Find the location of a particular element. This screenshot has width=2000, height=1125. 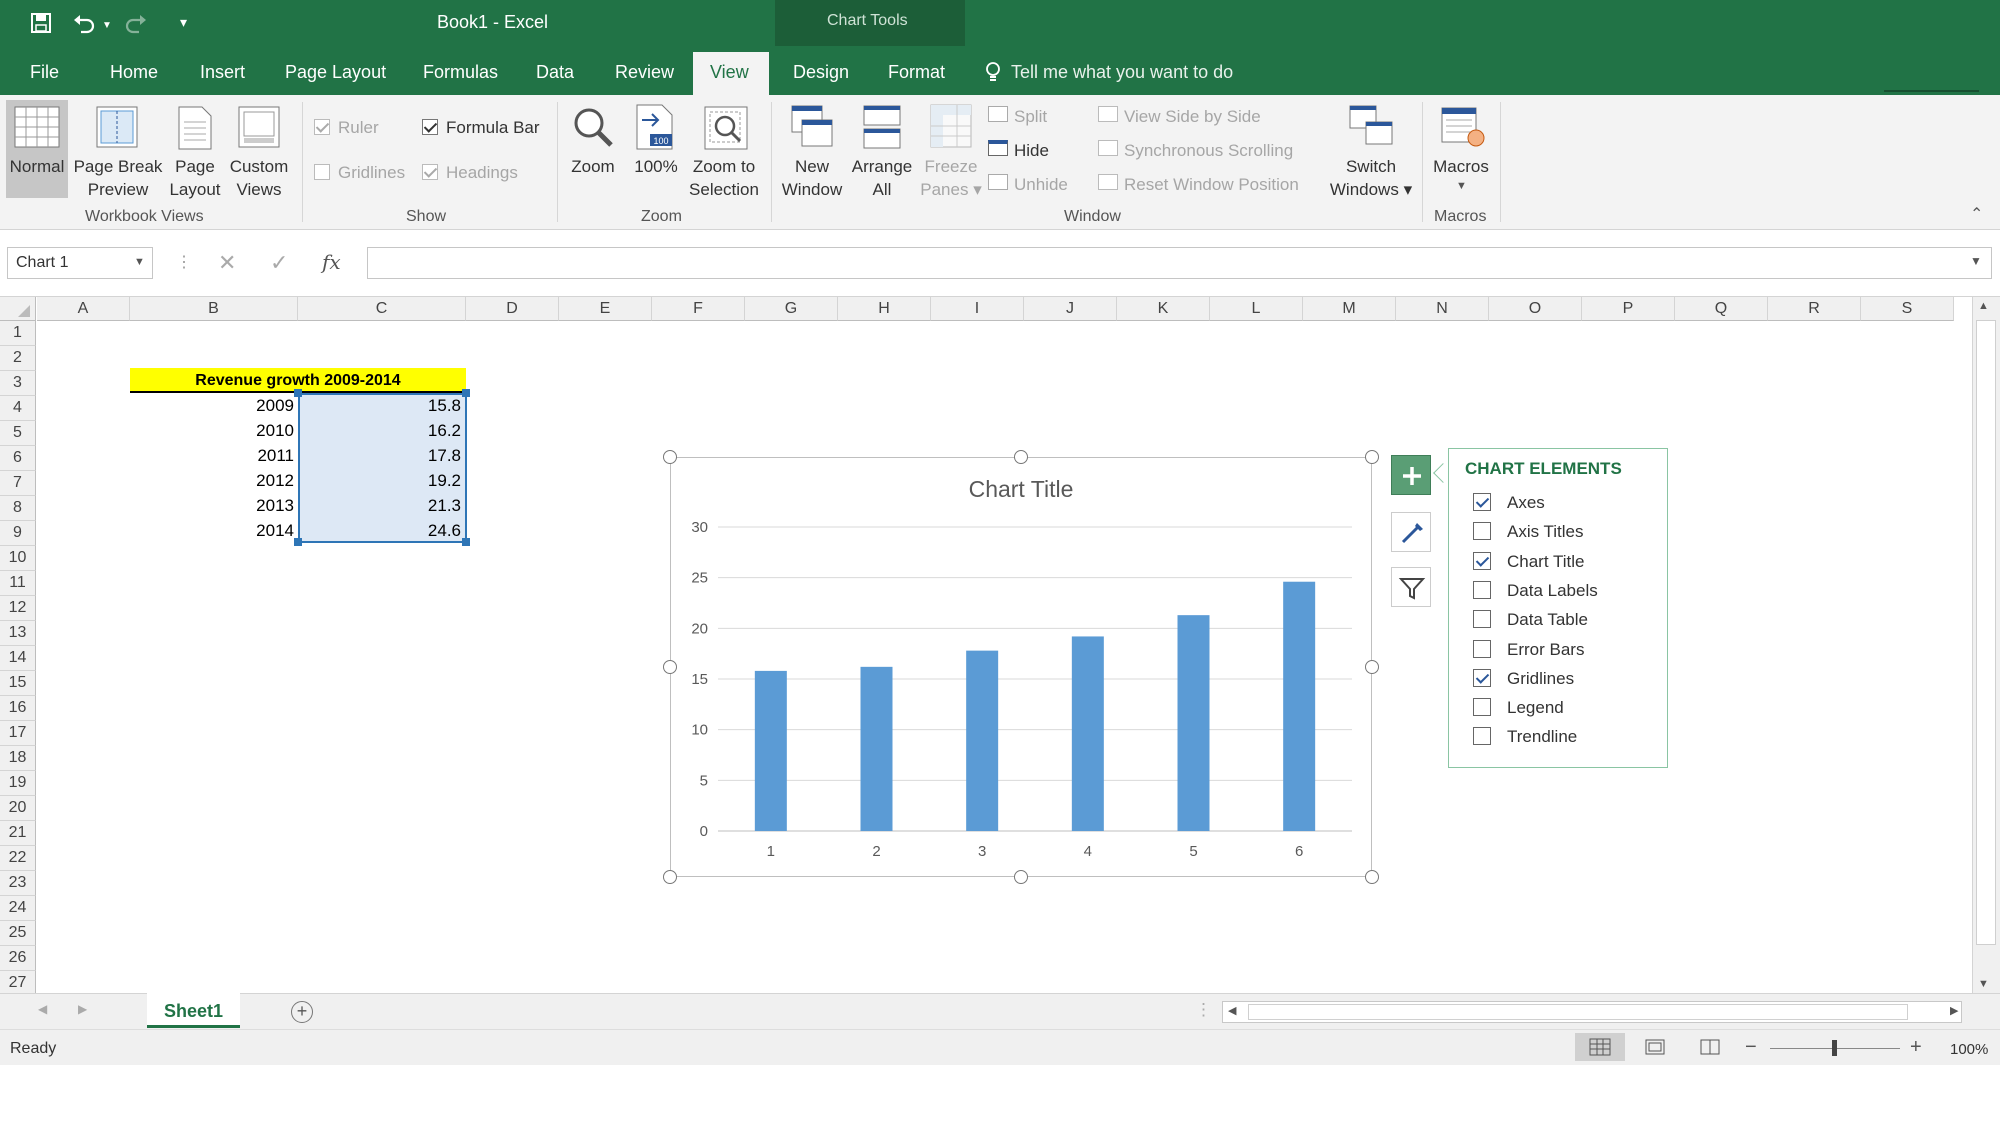

value-cell: 17.8 is located at coordinates (379, 456).